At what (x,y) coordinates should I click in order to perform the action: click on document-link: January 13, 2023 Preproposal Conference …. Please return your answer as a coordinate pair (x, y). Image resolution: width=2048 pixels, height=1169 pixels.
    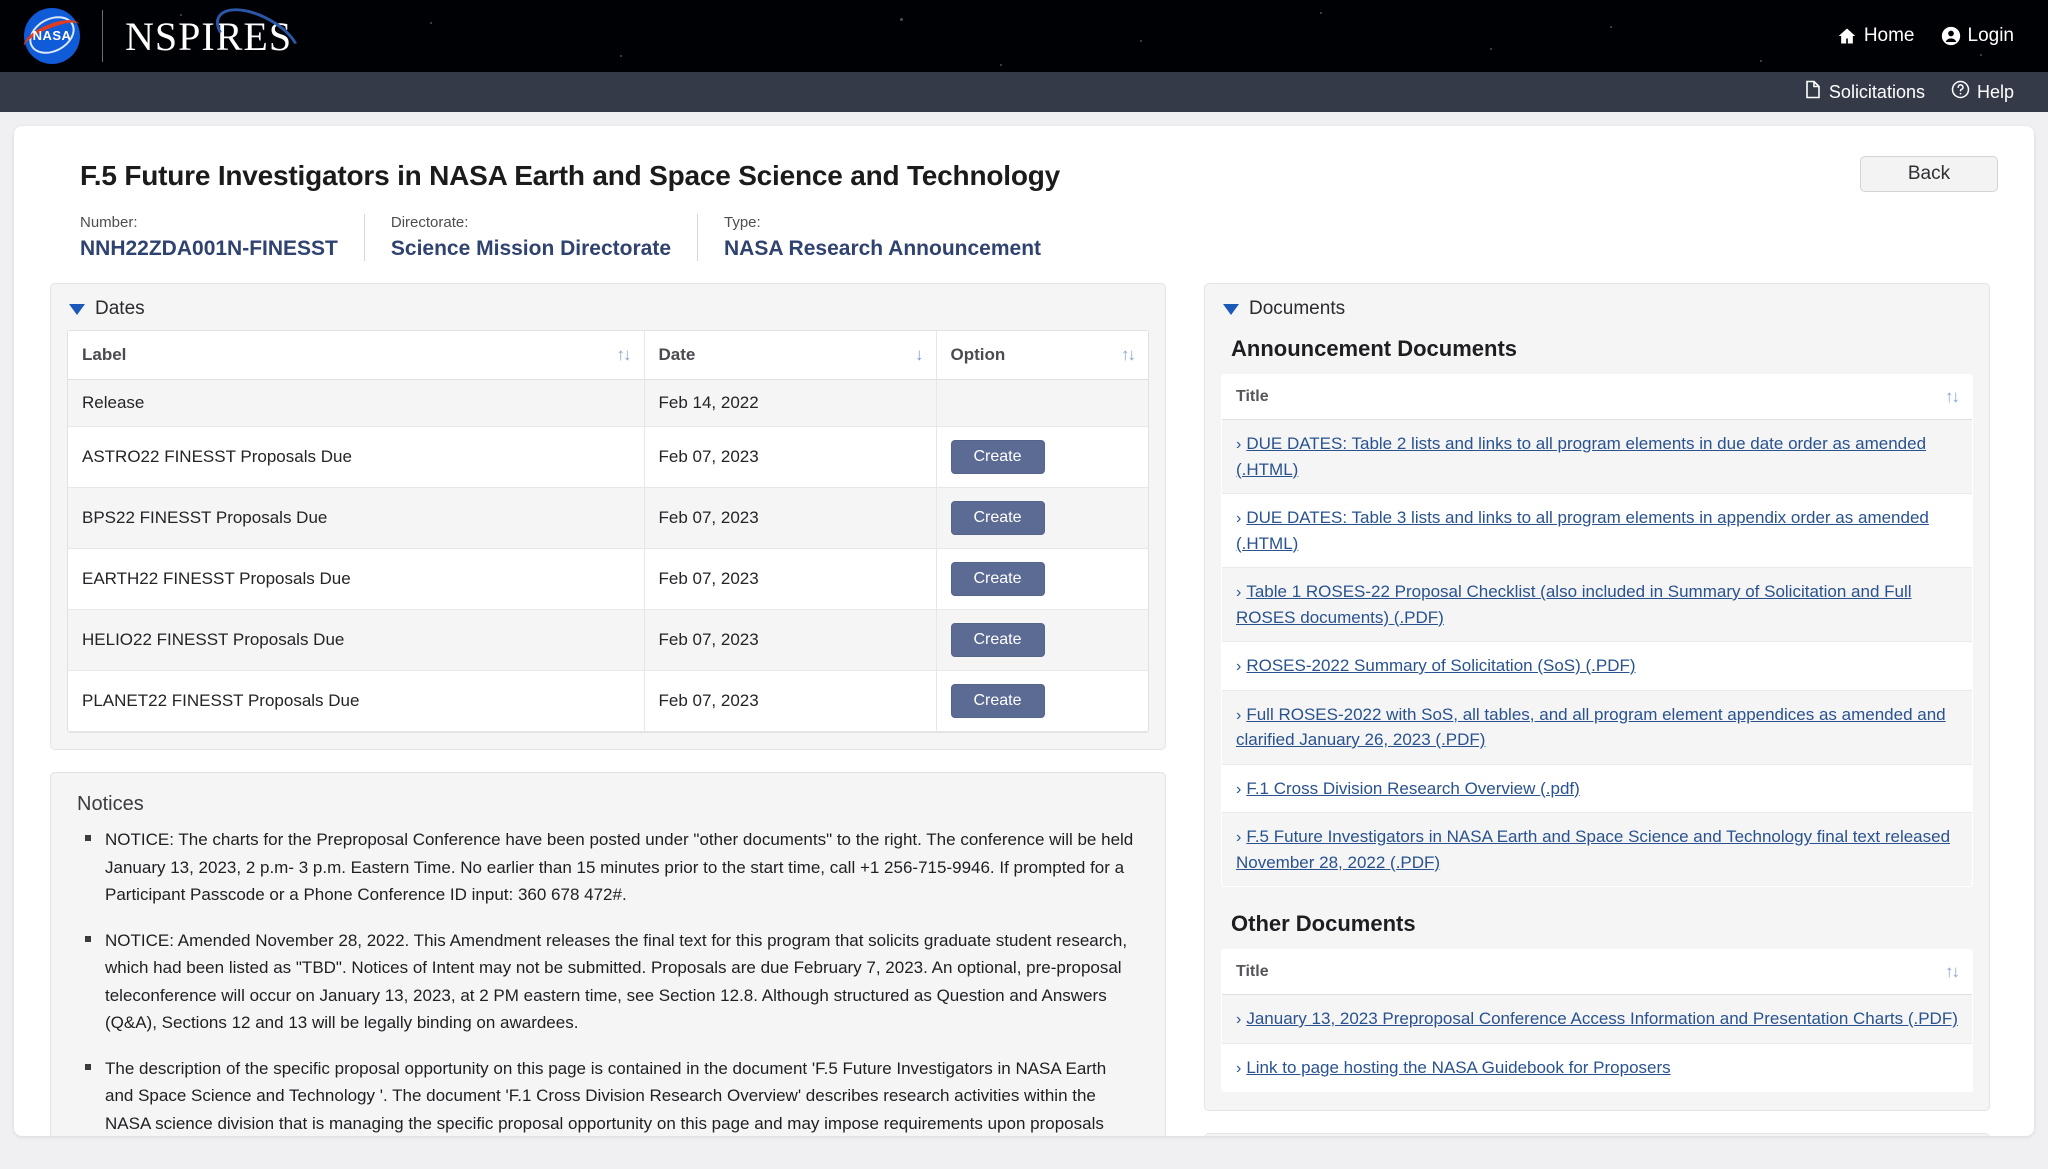
    Looking at the image, I should click on (1602, 1018).